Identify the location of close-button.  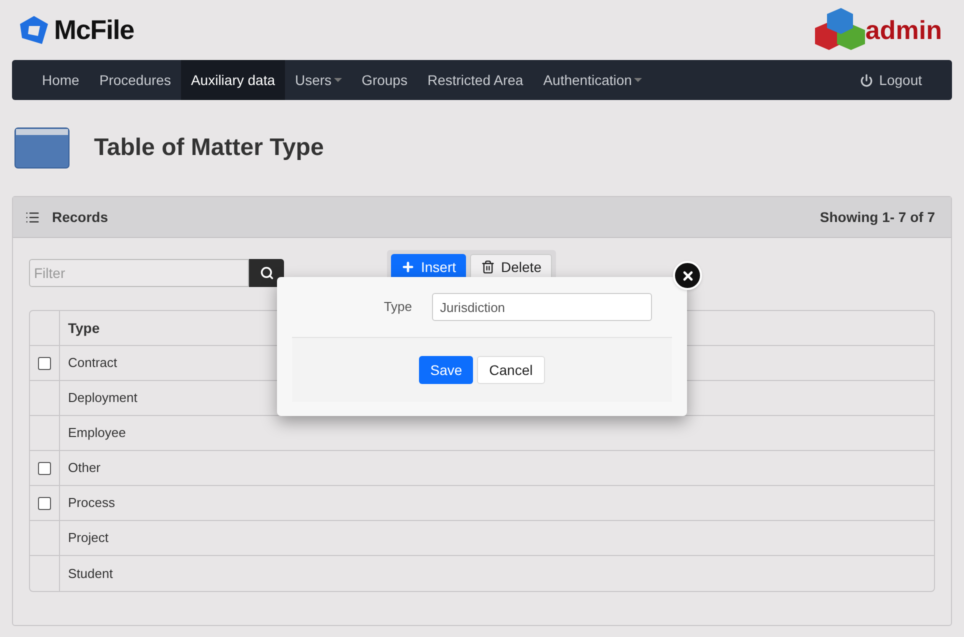
(687, 275).